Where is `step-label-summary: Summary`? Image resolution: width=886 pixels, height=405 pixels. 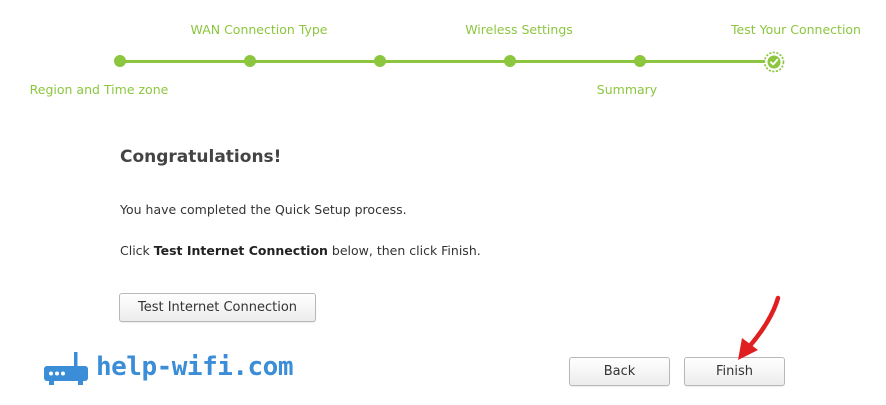 step-label-summary: Summary is located at coordinates (627, 89).